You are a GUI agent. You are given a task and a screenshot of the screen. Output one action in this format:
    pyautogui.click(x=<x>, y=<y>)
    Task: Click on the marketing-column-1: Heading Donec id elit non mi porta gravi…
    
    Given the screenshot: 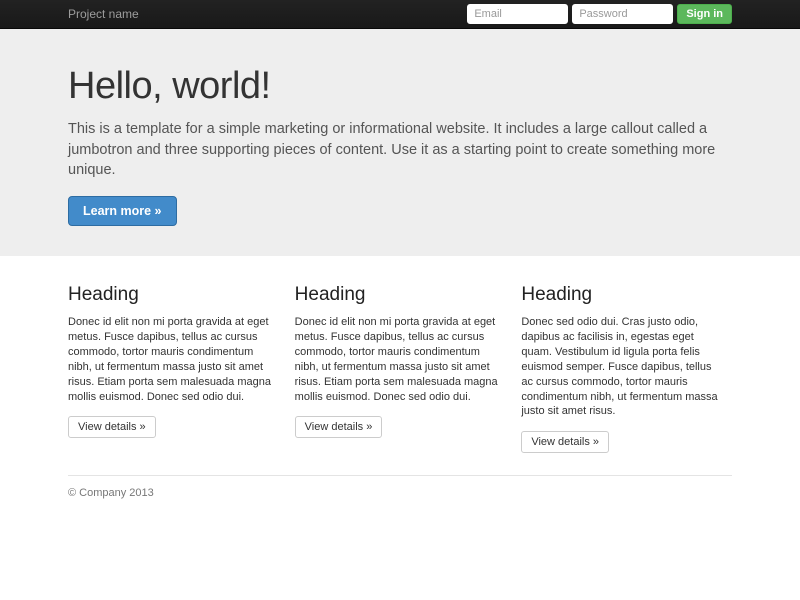 What is the action you would take?
    pyautogui.click(x=173, y=369)
    